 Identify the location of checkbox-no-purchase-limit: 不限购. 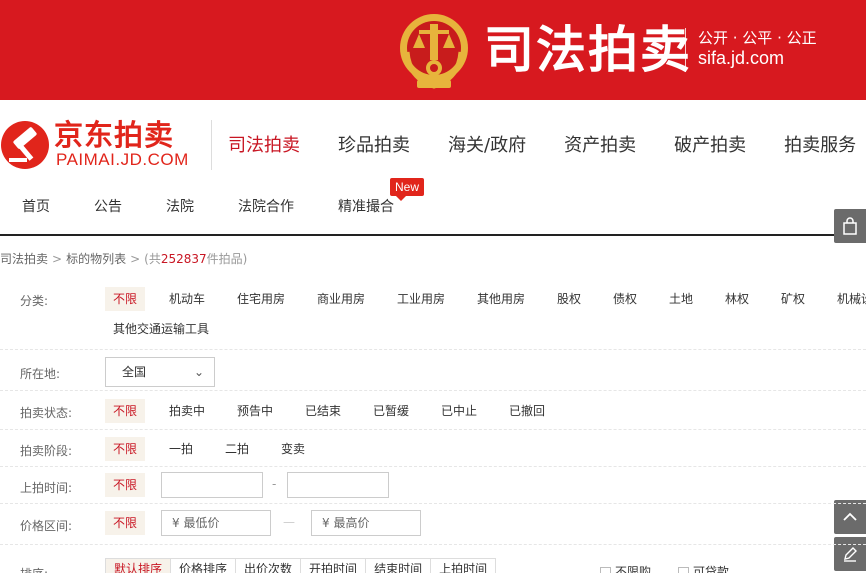
(625, 566).